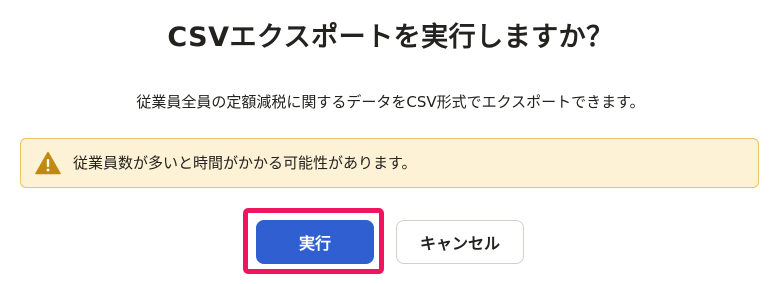  What do you see at coordinates (245, 163) in the screenshot?
I see `warning-text: 従業員数が多いと時間がかかる可能性があります。` at bounding box center [245, 163].